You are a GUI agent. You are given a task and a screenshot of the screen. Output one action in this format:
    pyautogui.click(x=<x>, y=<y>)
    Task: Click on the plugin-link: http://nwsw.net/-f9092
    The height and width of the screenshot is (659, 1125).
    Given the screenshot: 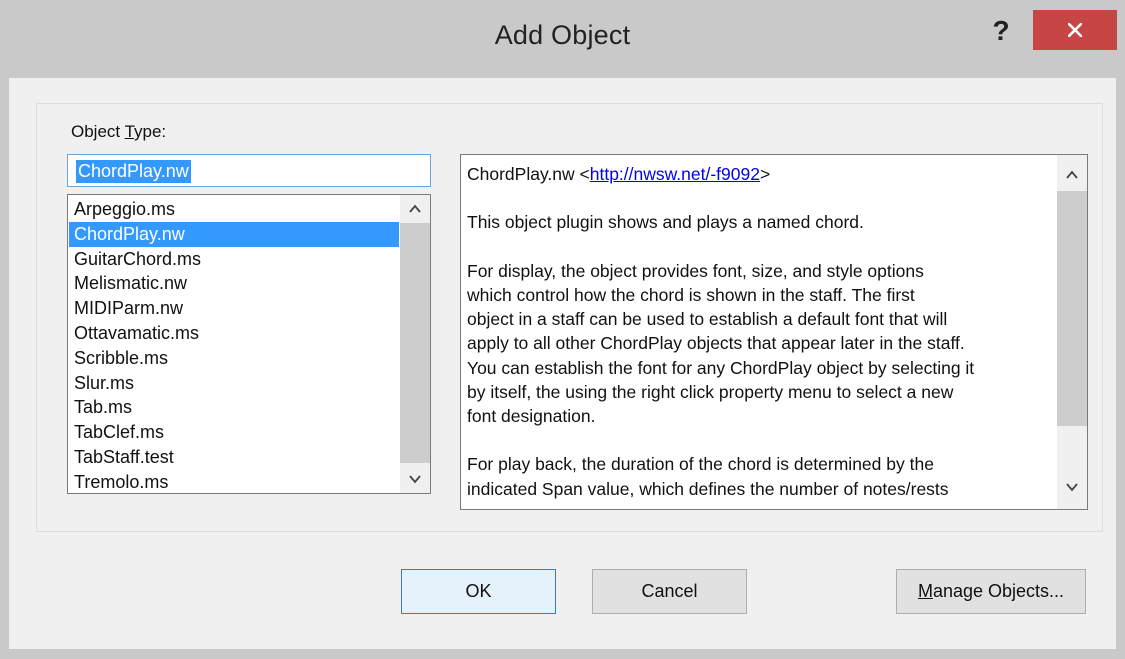 What is the action you would take?
    pyautogui.click(x=675, y=174)
    